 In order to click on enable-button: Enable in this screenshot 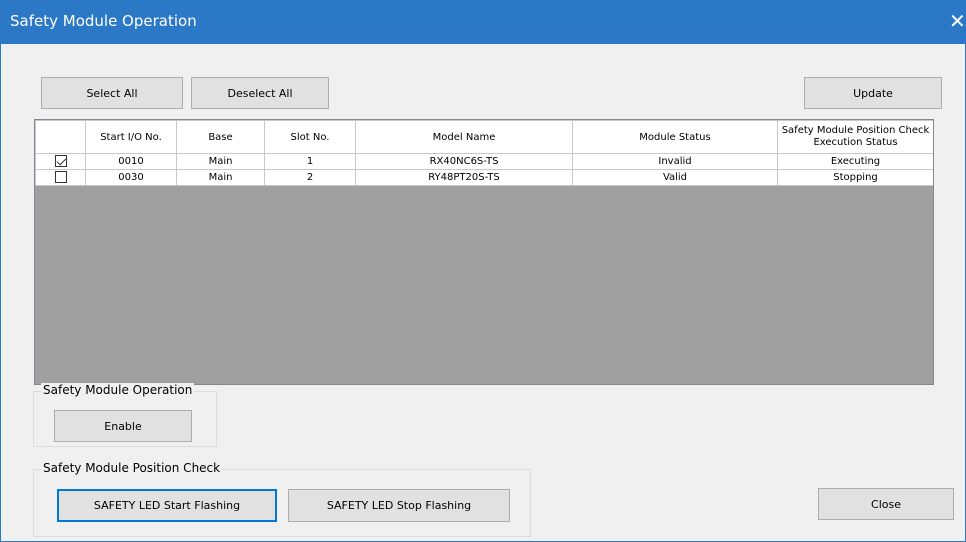, I will do `click(123, 426)`.